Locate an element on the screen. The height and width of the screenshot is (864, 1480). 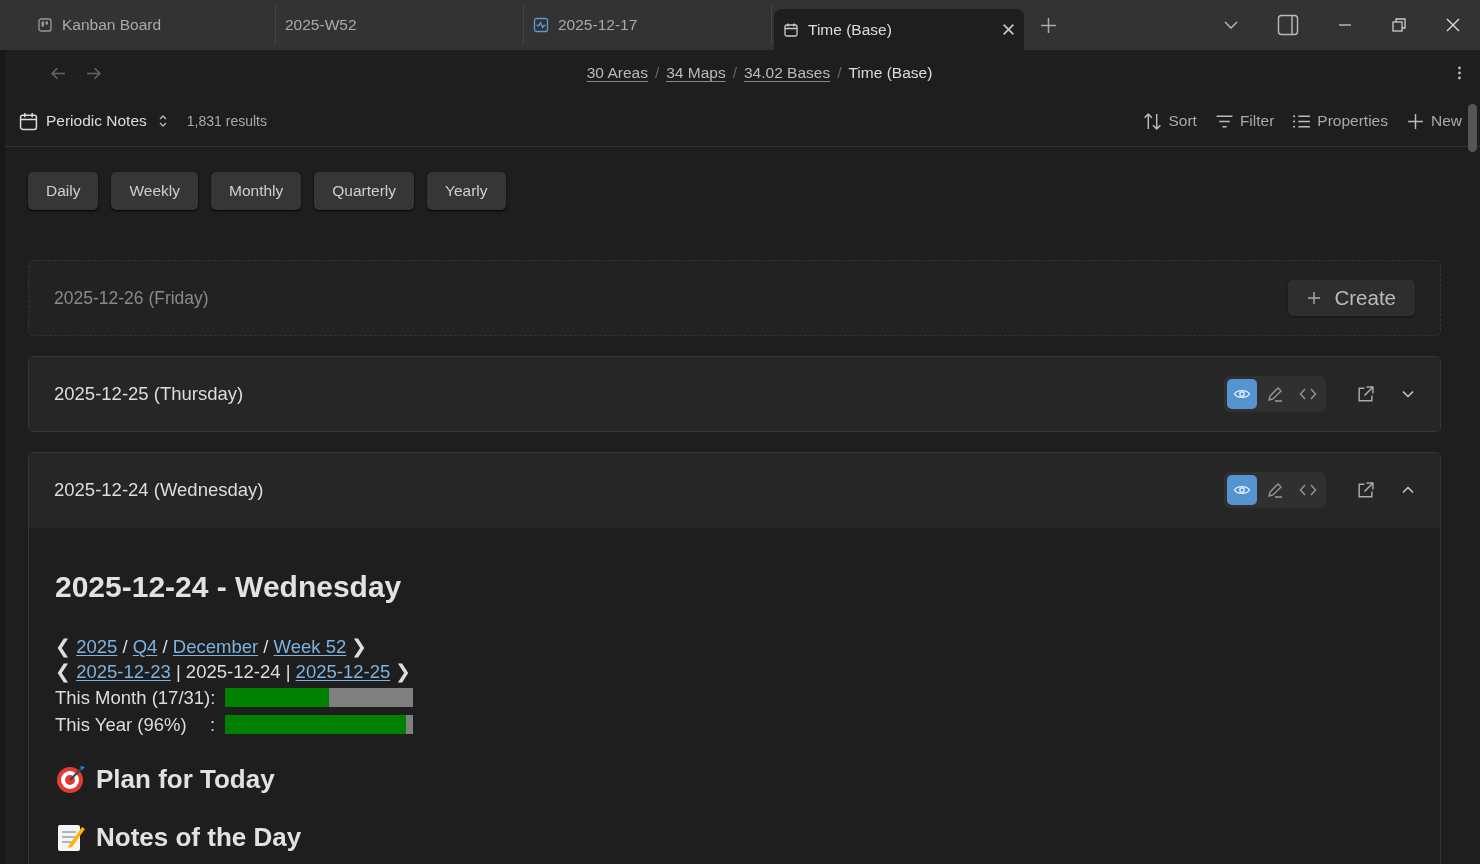
pulse-icon is located at coordinates (541, 25).